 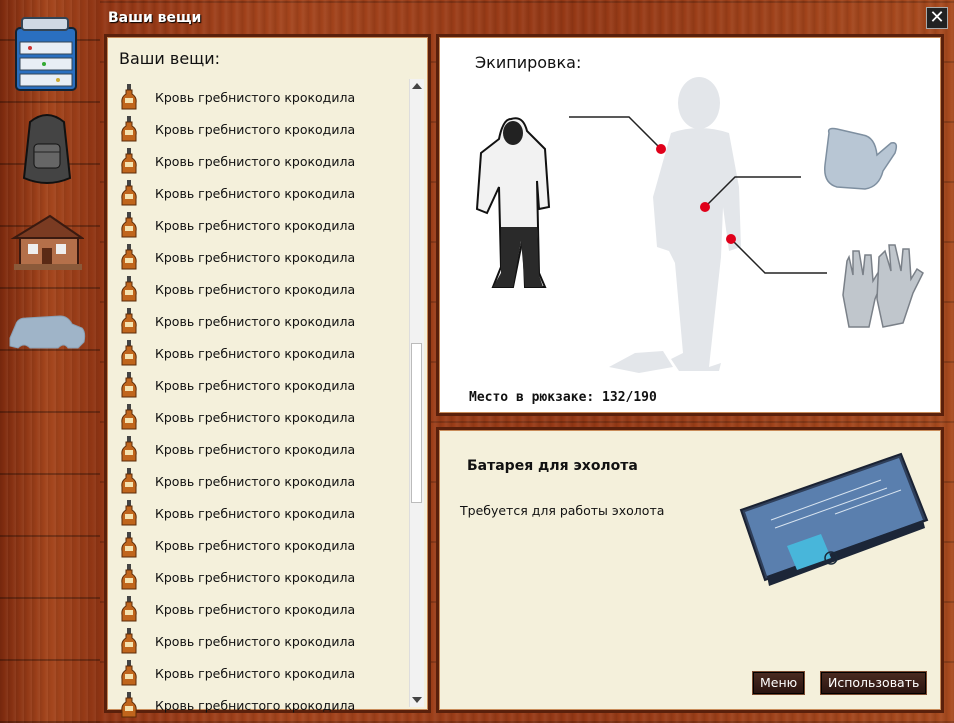 I want to click on scroll-down-icon, so click(x=417, y=700).